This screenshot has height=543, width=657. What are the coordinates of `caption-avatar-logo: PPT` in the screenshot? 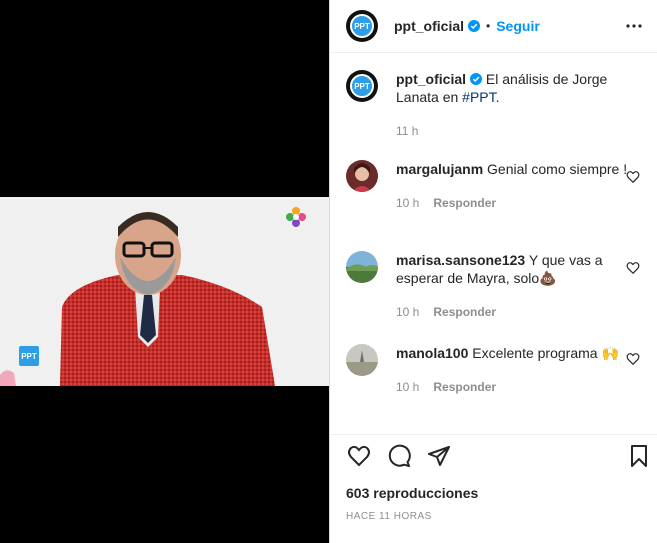 It's located at (362, 86).